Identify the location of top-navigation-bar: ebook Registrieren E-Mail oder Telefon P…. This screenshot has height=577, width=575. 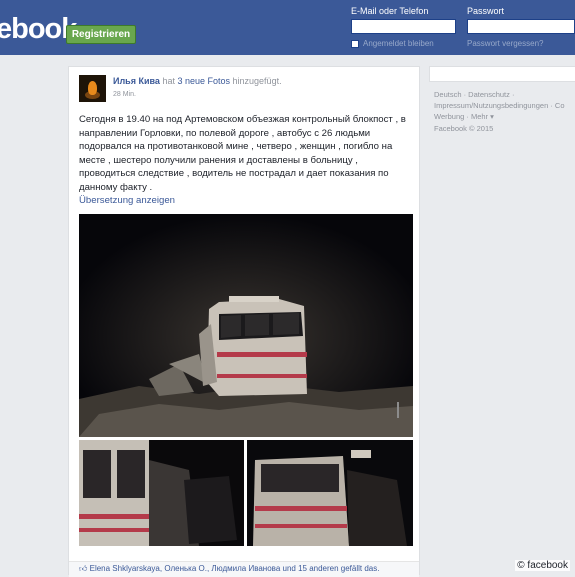
(287, 27).